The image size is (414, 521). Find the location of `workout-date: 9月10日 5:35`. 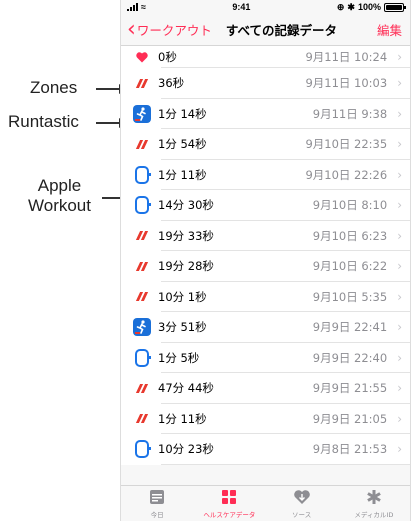

workout-date: 9月10日 5:35 is located at coordinates (350, 296).